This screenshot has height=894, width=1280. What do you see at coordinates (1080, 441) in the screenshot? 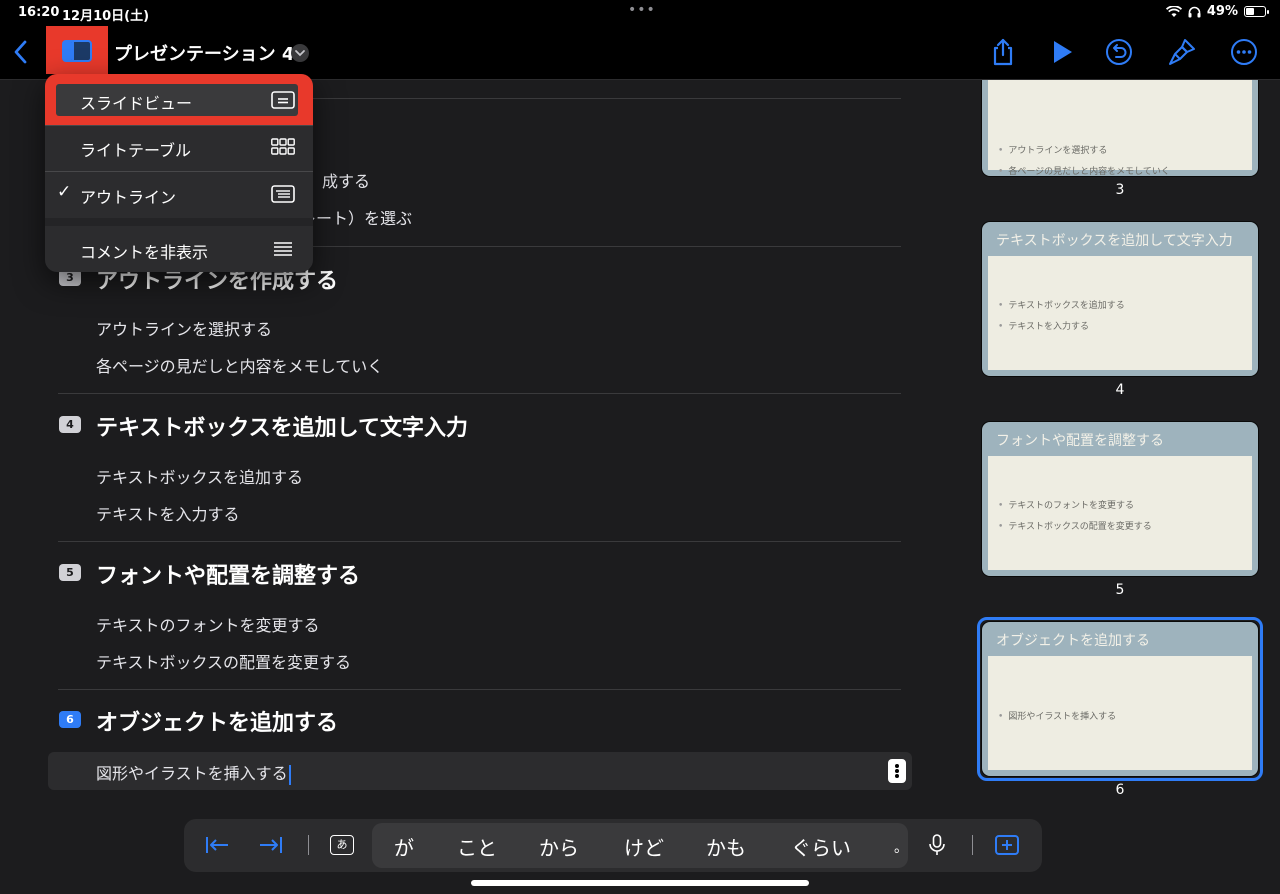
I see `slide-title: フォントや配置を調整する` at bounding box center [1080, 441].